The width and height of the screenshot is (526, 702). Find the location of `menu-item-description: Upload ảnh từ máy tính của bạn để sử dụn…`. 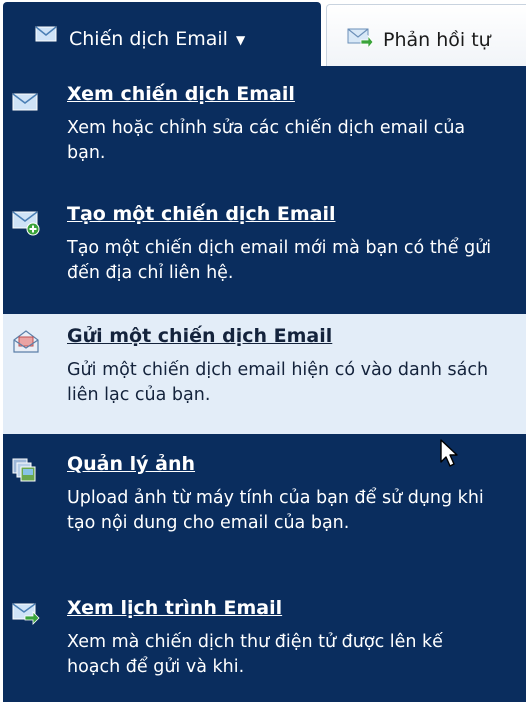

menu-item-description: Upload ảnh từ máy tính của bạn để sử dụn… is located at coordinates (275, 510).